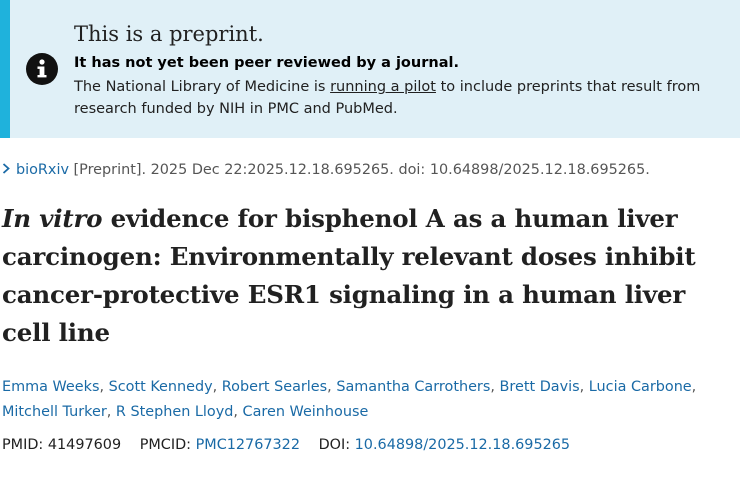  Describe the element at coordinates (524, 170) in the screenshot. I see `citation-doi: doi: 10.64898/2025.12.18.695265.` at that location.